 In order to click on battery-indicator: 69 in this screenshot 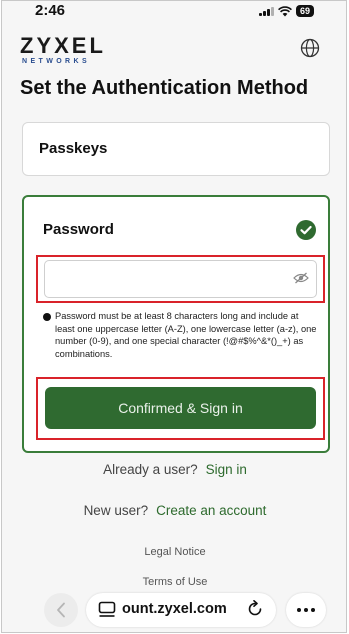, I will do `click(304, 11)`.